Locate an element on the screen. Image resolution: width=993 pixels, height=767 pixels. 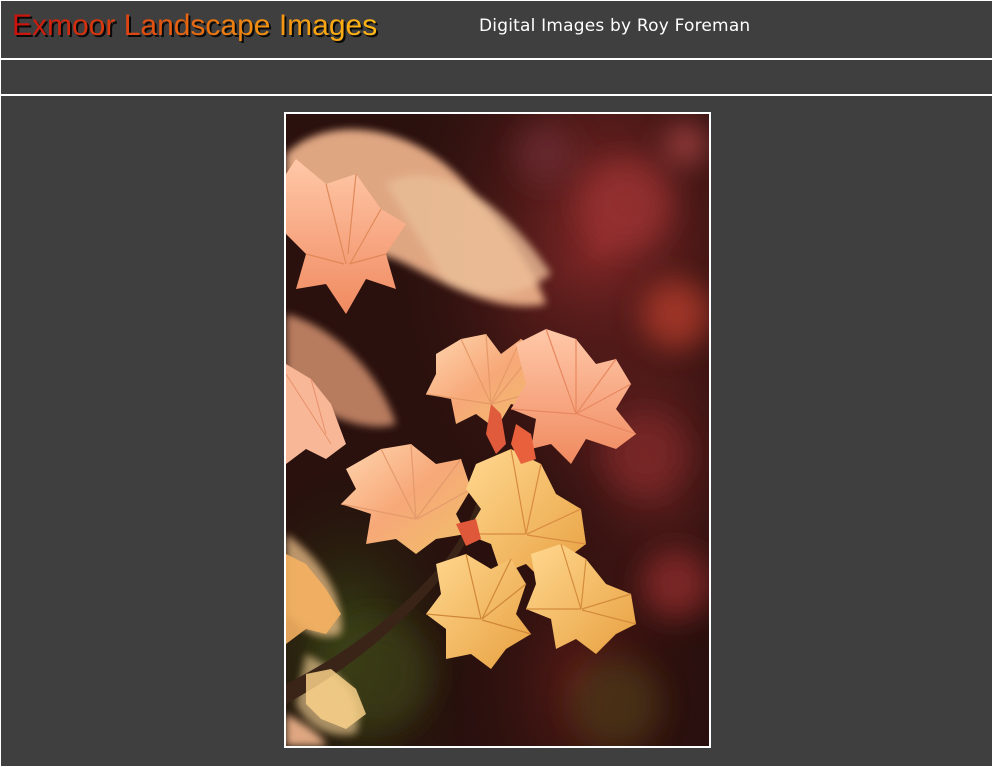
site-title: Exmoor Landscape Images is located at coordinates (194, 26).